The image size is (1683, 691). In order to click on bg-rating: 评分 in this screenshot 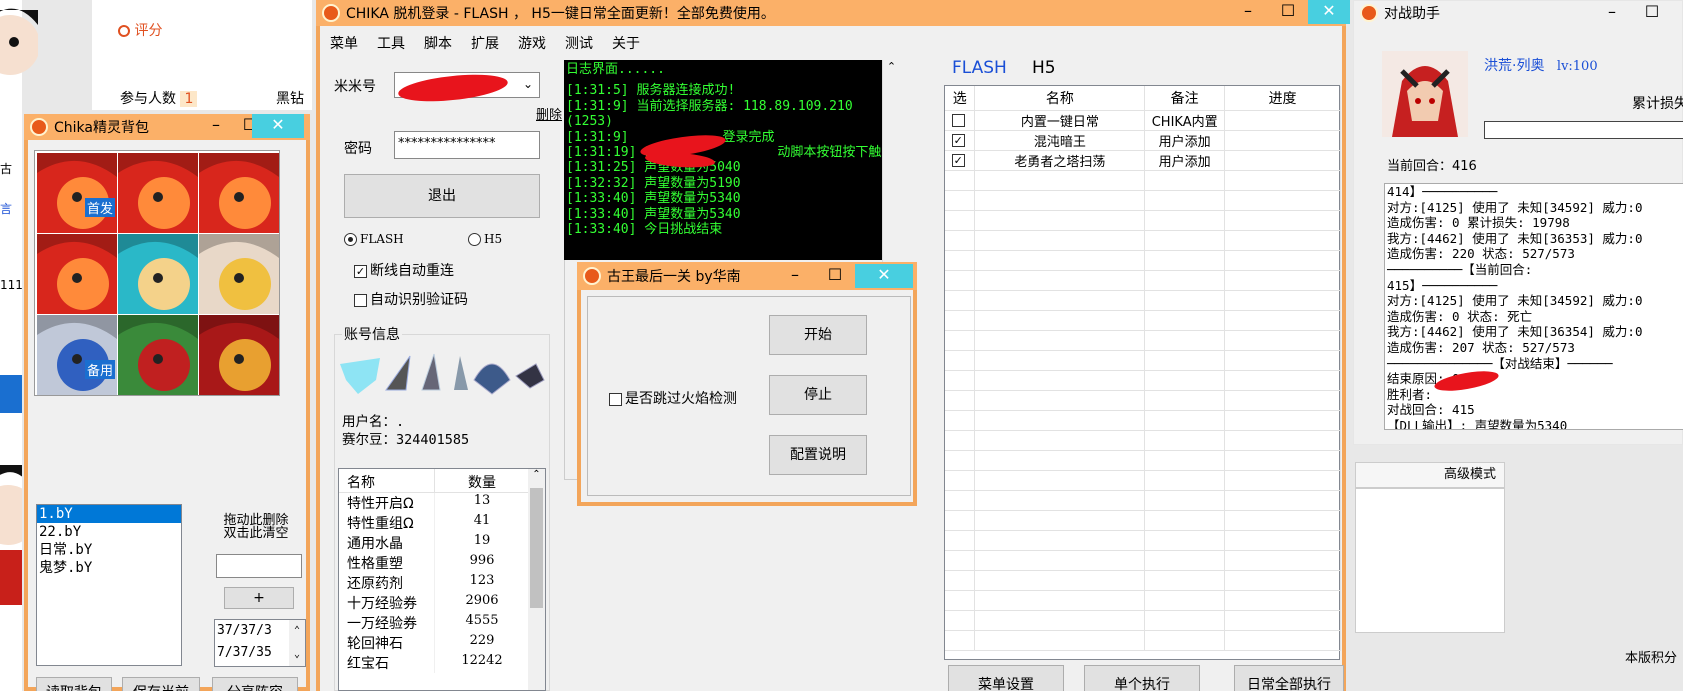, I will do `click(140, 30)`.